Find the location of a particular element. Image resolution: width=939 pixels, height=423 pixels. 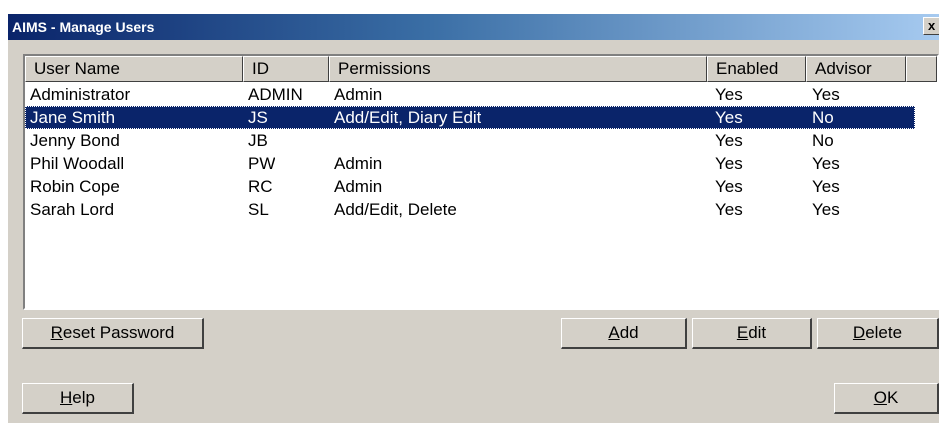

window-title: AIMS - Manage Users is located at coordinates (83, 27).